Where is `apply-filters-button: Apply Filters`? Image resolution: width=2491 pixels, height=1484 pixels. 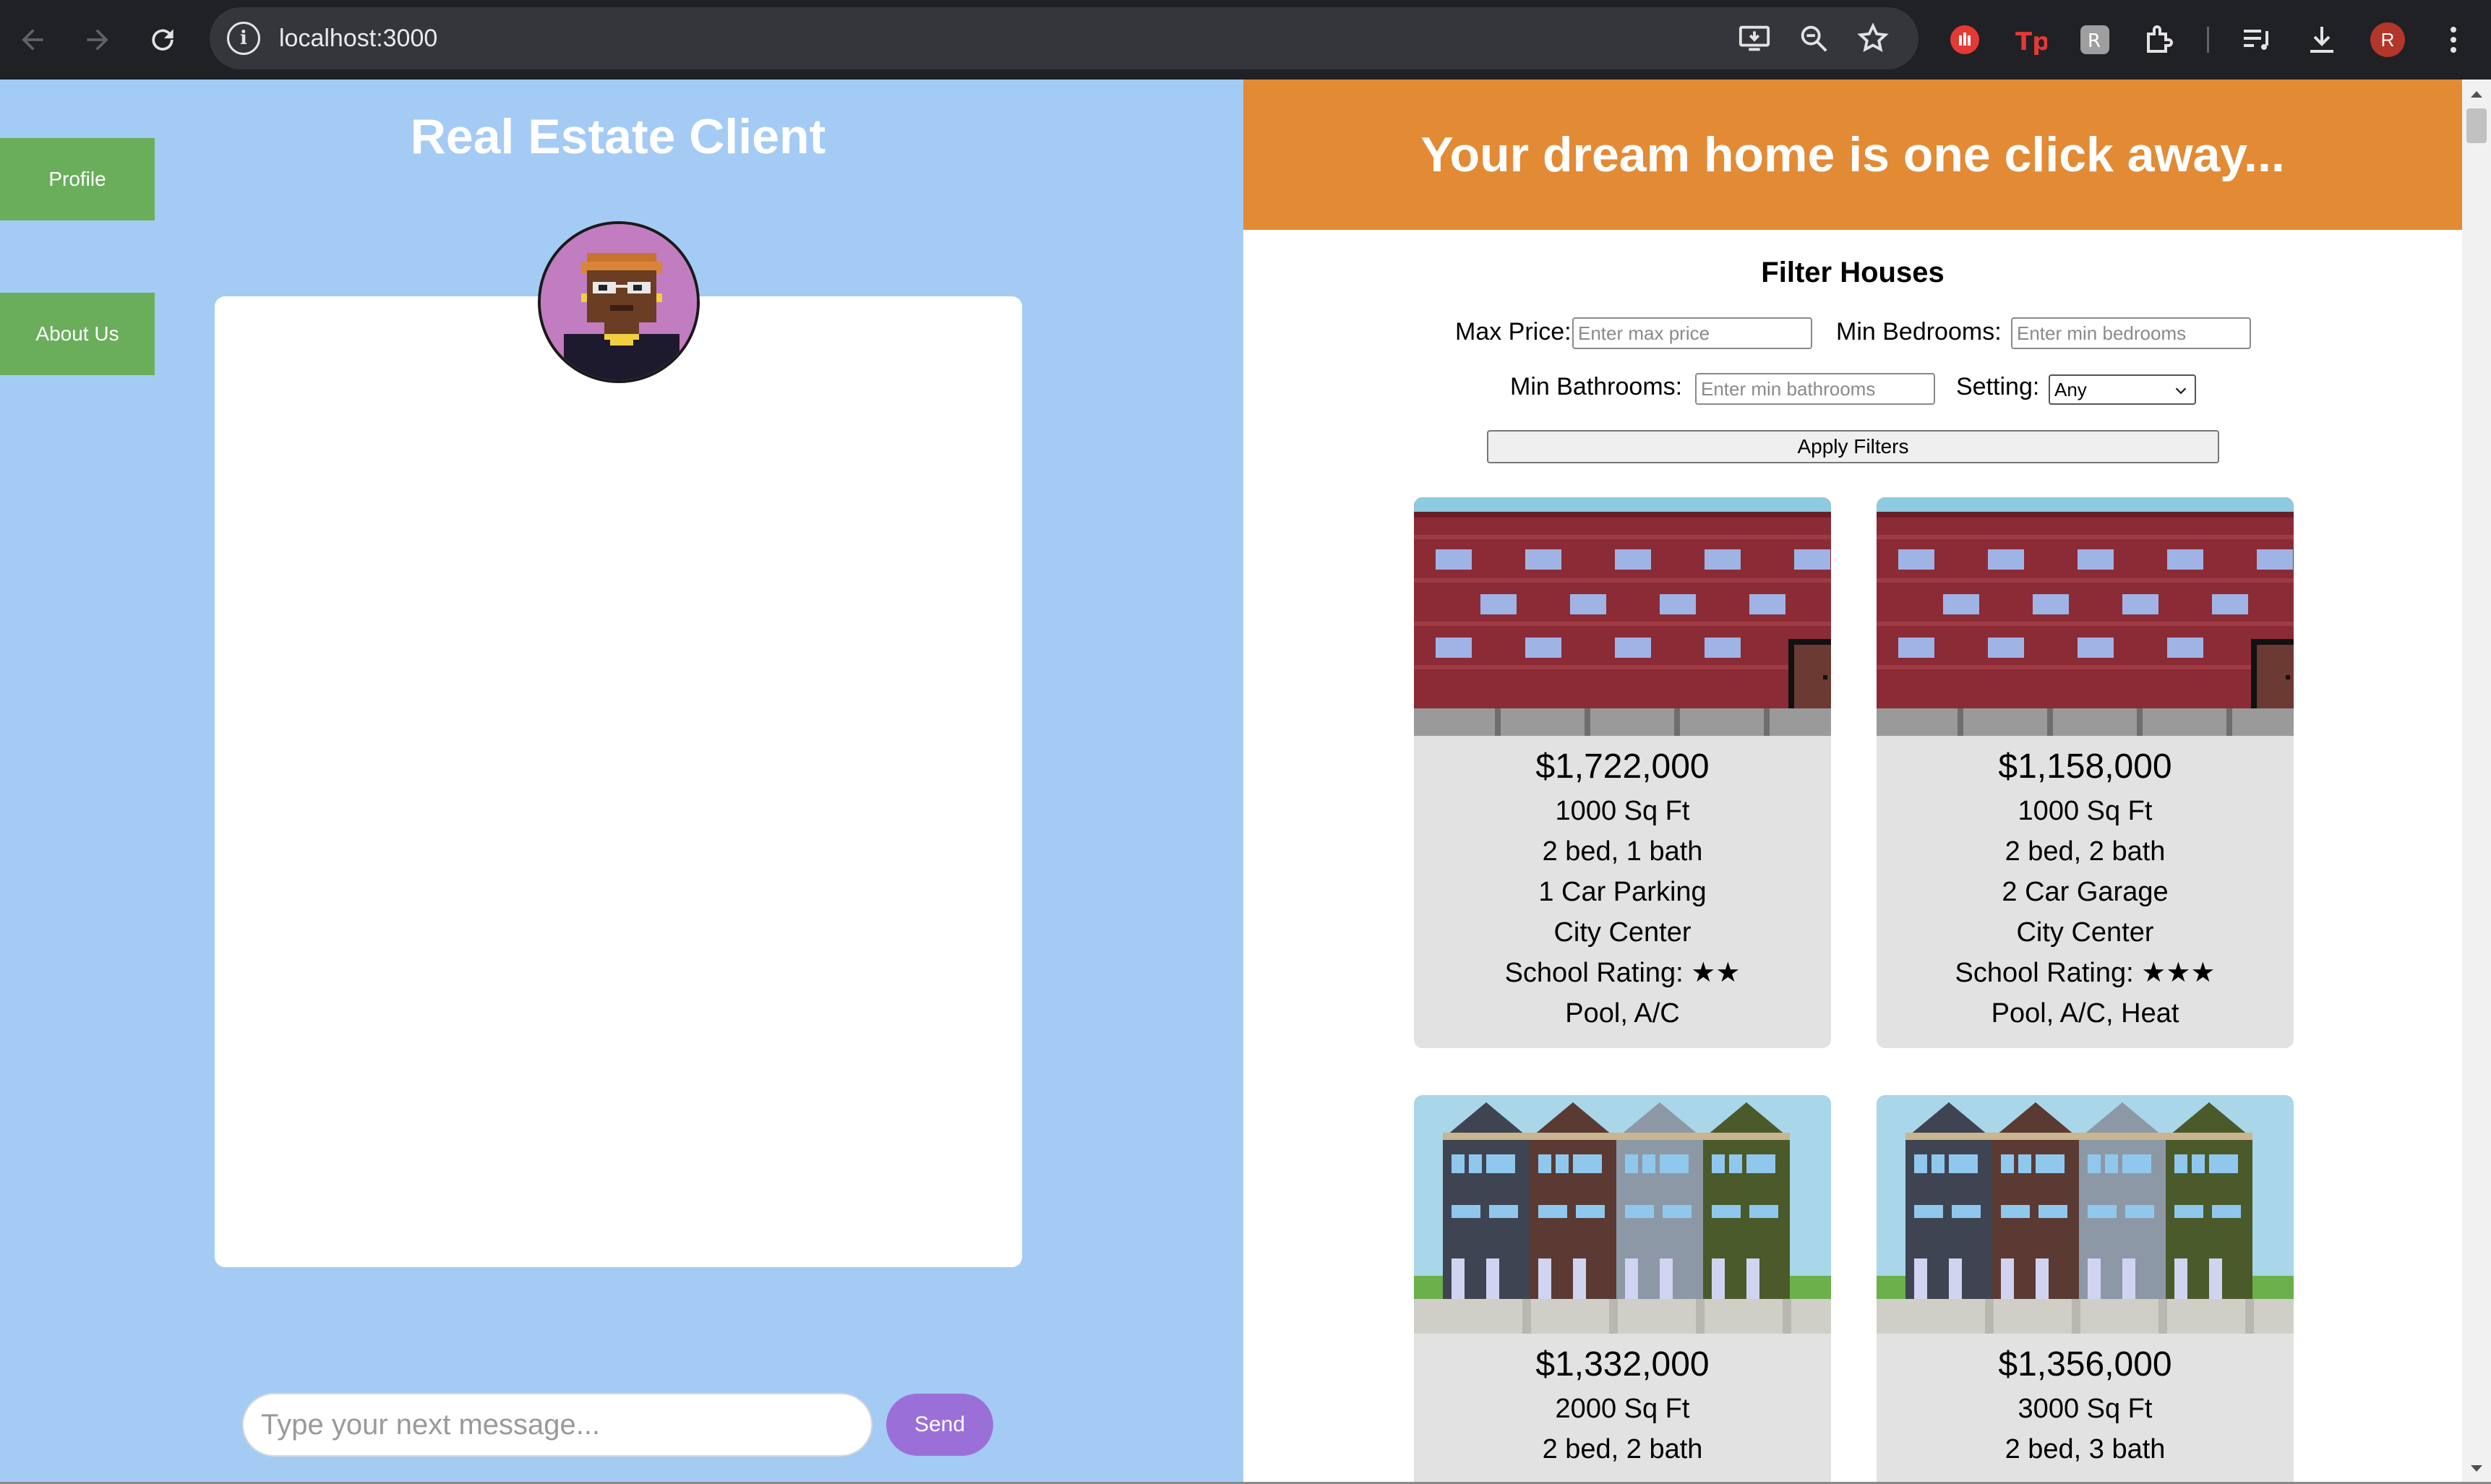
apply-filters-button: Apply Filters is located at coordinates (1853, 446).